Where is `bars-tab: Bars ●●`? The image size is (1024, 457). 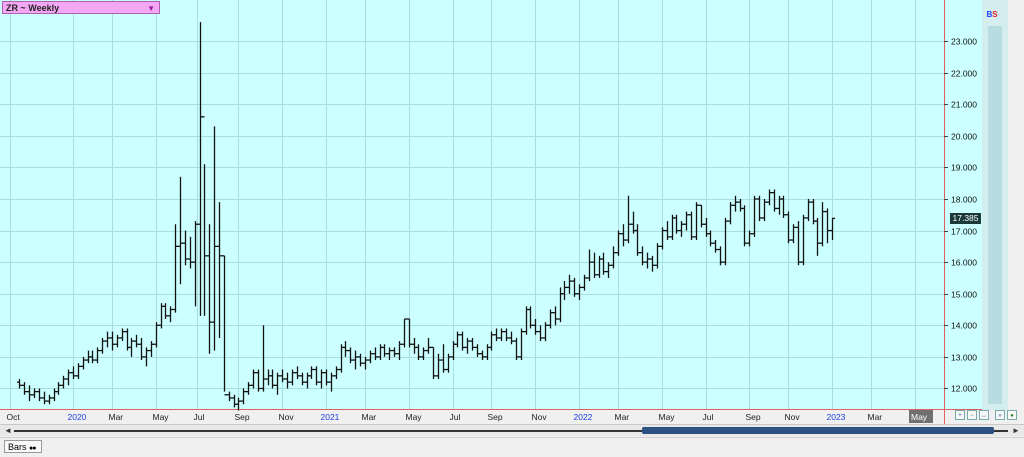 bars-tab: Bars ●● is located at coordinates (23, 446).